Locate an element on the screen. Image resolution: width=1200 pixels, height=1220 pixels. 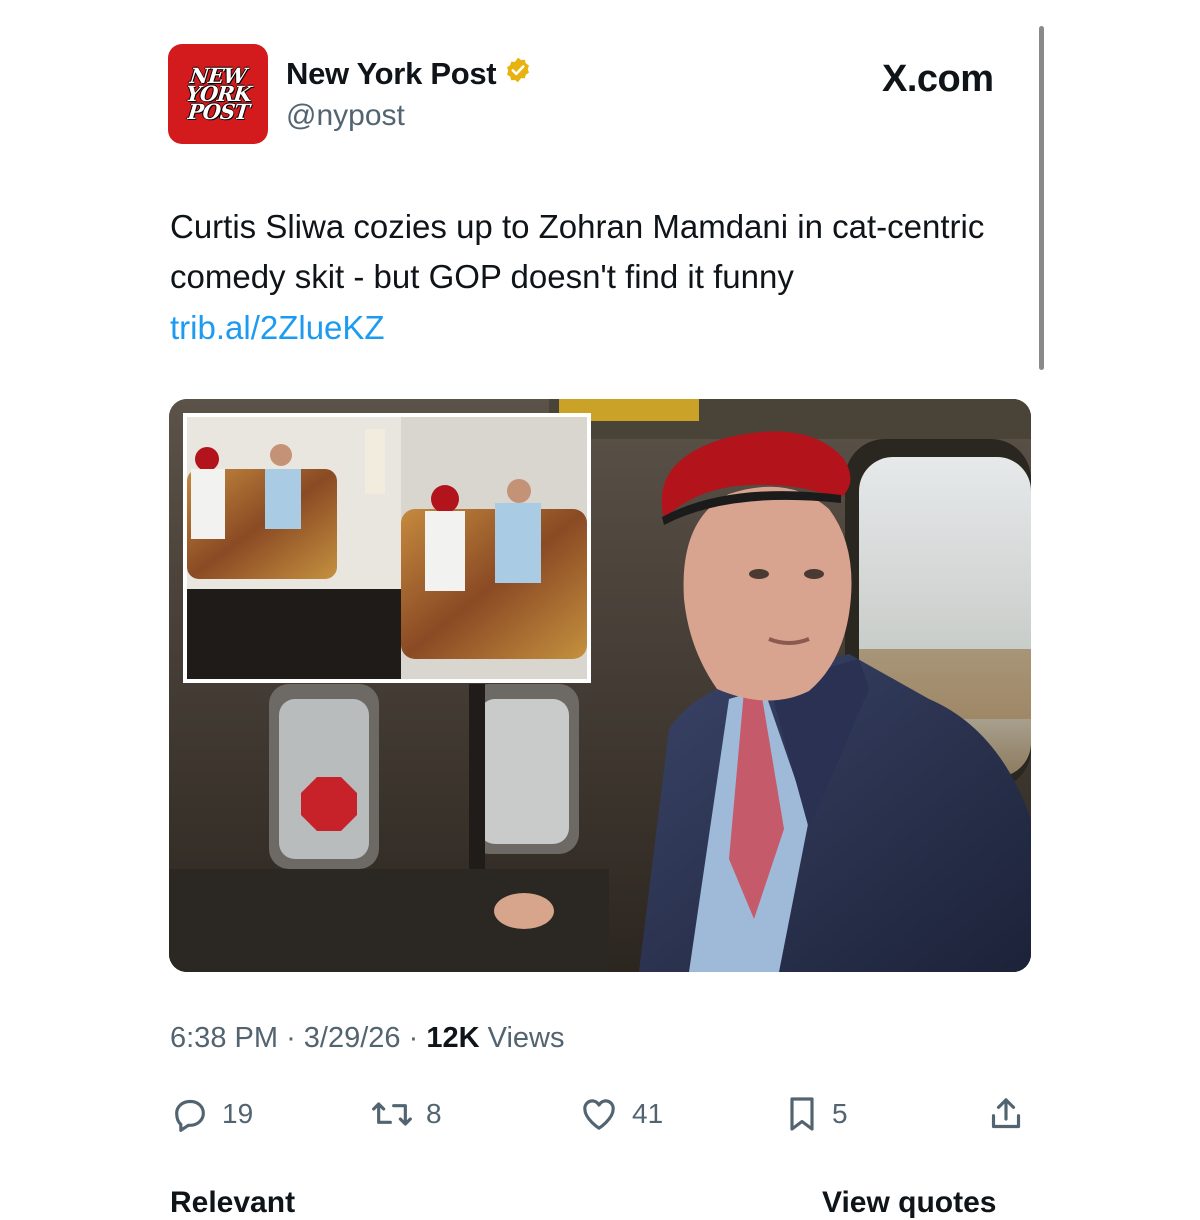
heart-icon is located at coordinates (599, 1114).